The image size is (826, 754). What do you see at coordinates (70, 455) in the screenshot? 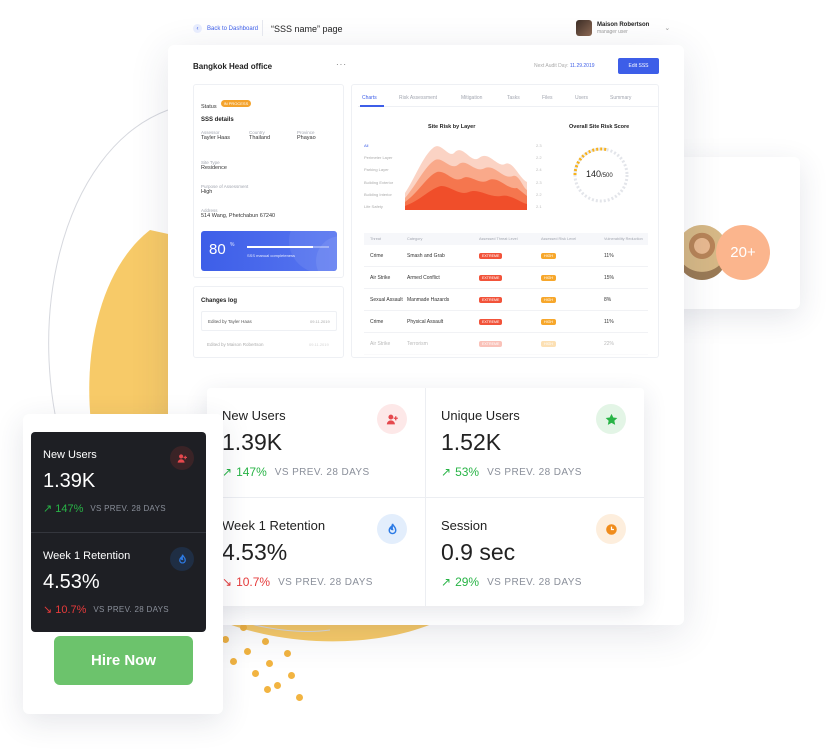
I see `stat-title: New Users` at bounding box center [70, 455].